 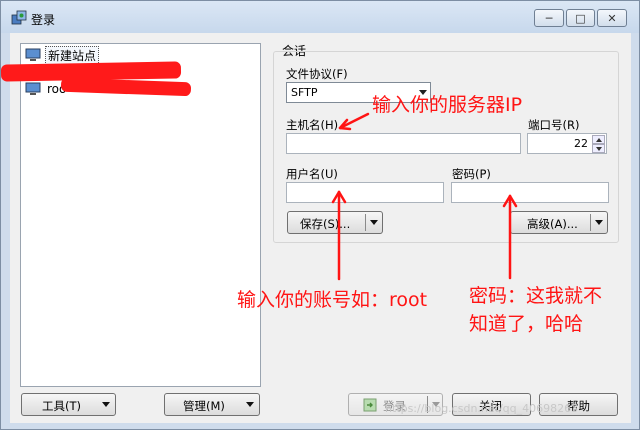 What do you see at coordinates (365, 192) in the screenshot?
I see `username-input` at bounding box center [365, 192].